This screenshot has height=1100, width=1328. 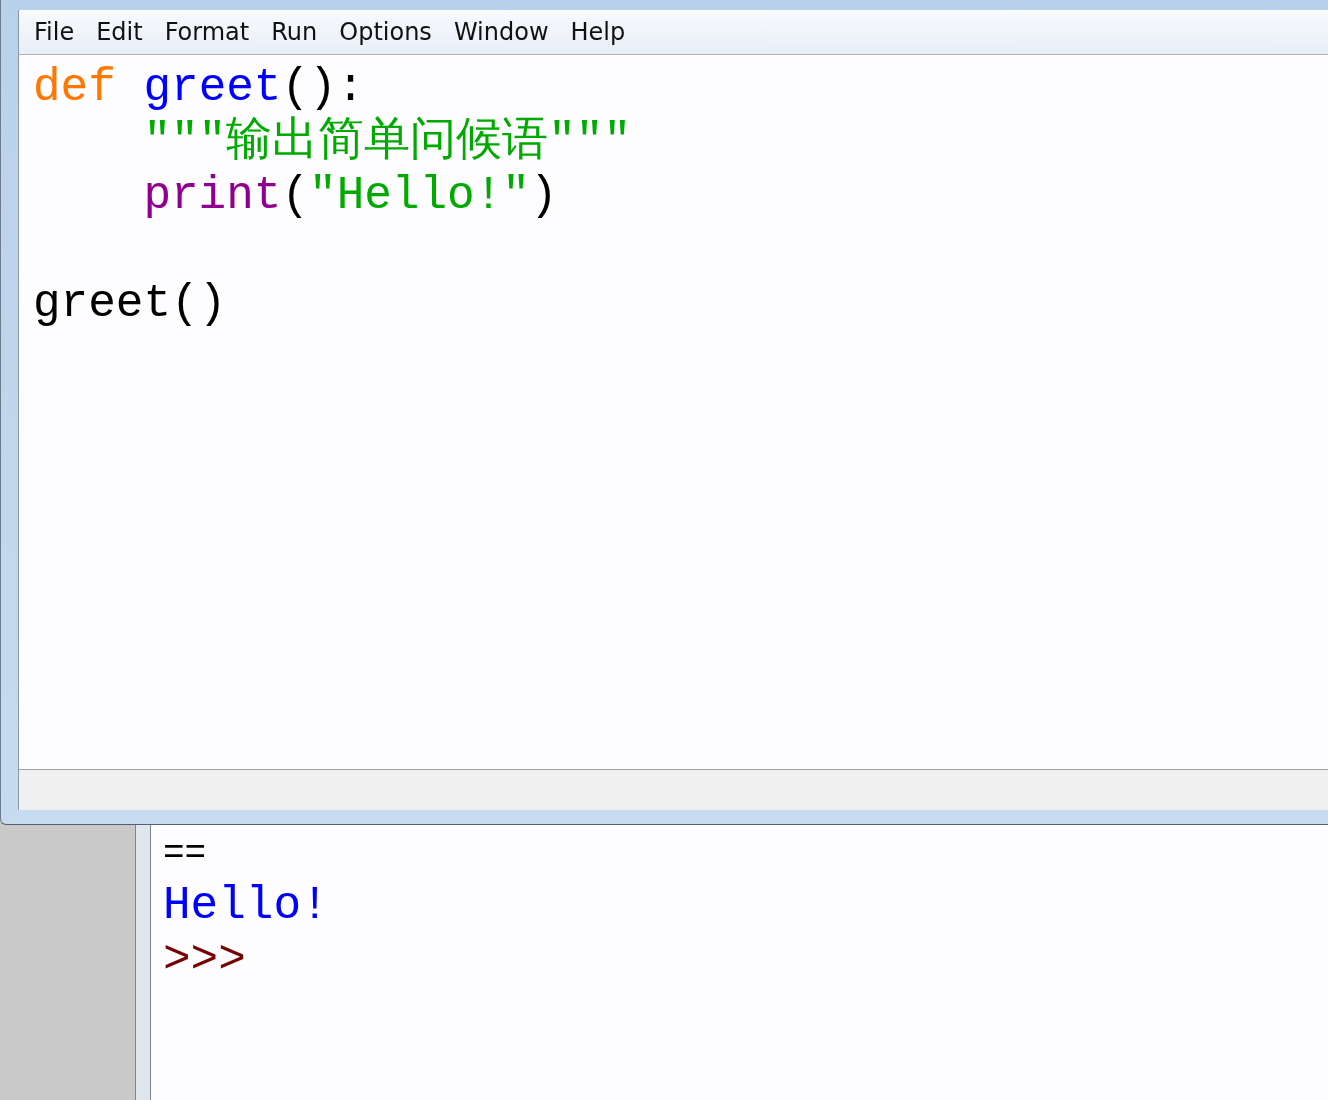 I want to click on shell-line: ==, so click(x=185, y=854).